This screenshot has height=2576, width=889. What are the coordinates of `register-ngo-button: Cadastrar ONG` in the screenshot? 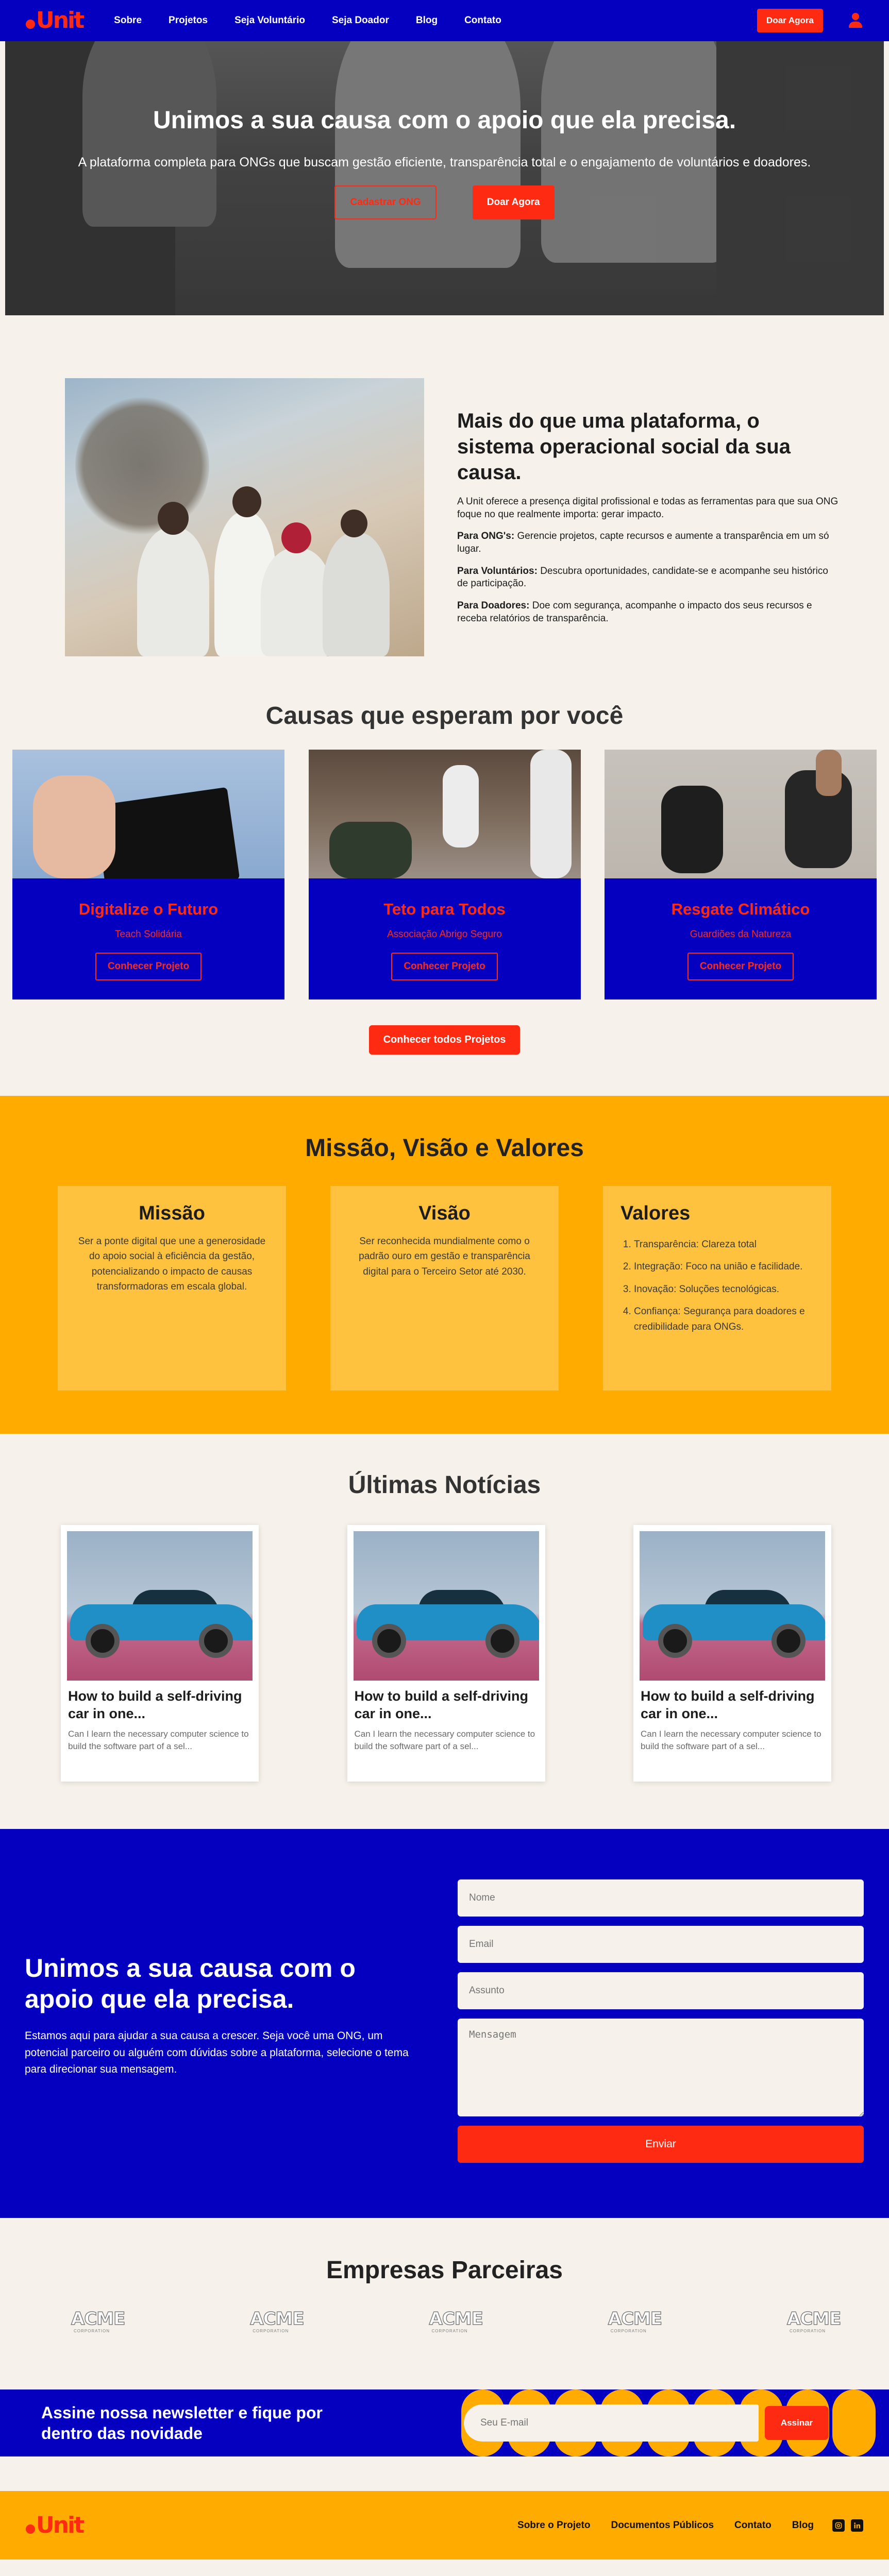 It's located at (385, 202).